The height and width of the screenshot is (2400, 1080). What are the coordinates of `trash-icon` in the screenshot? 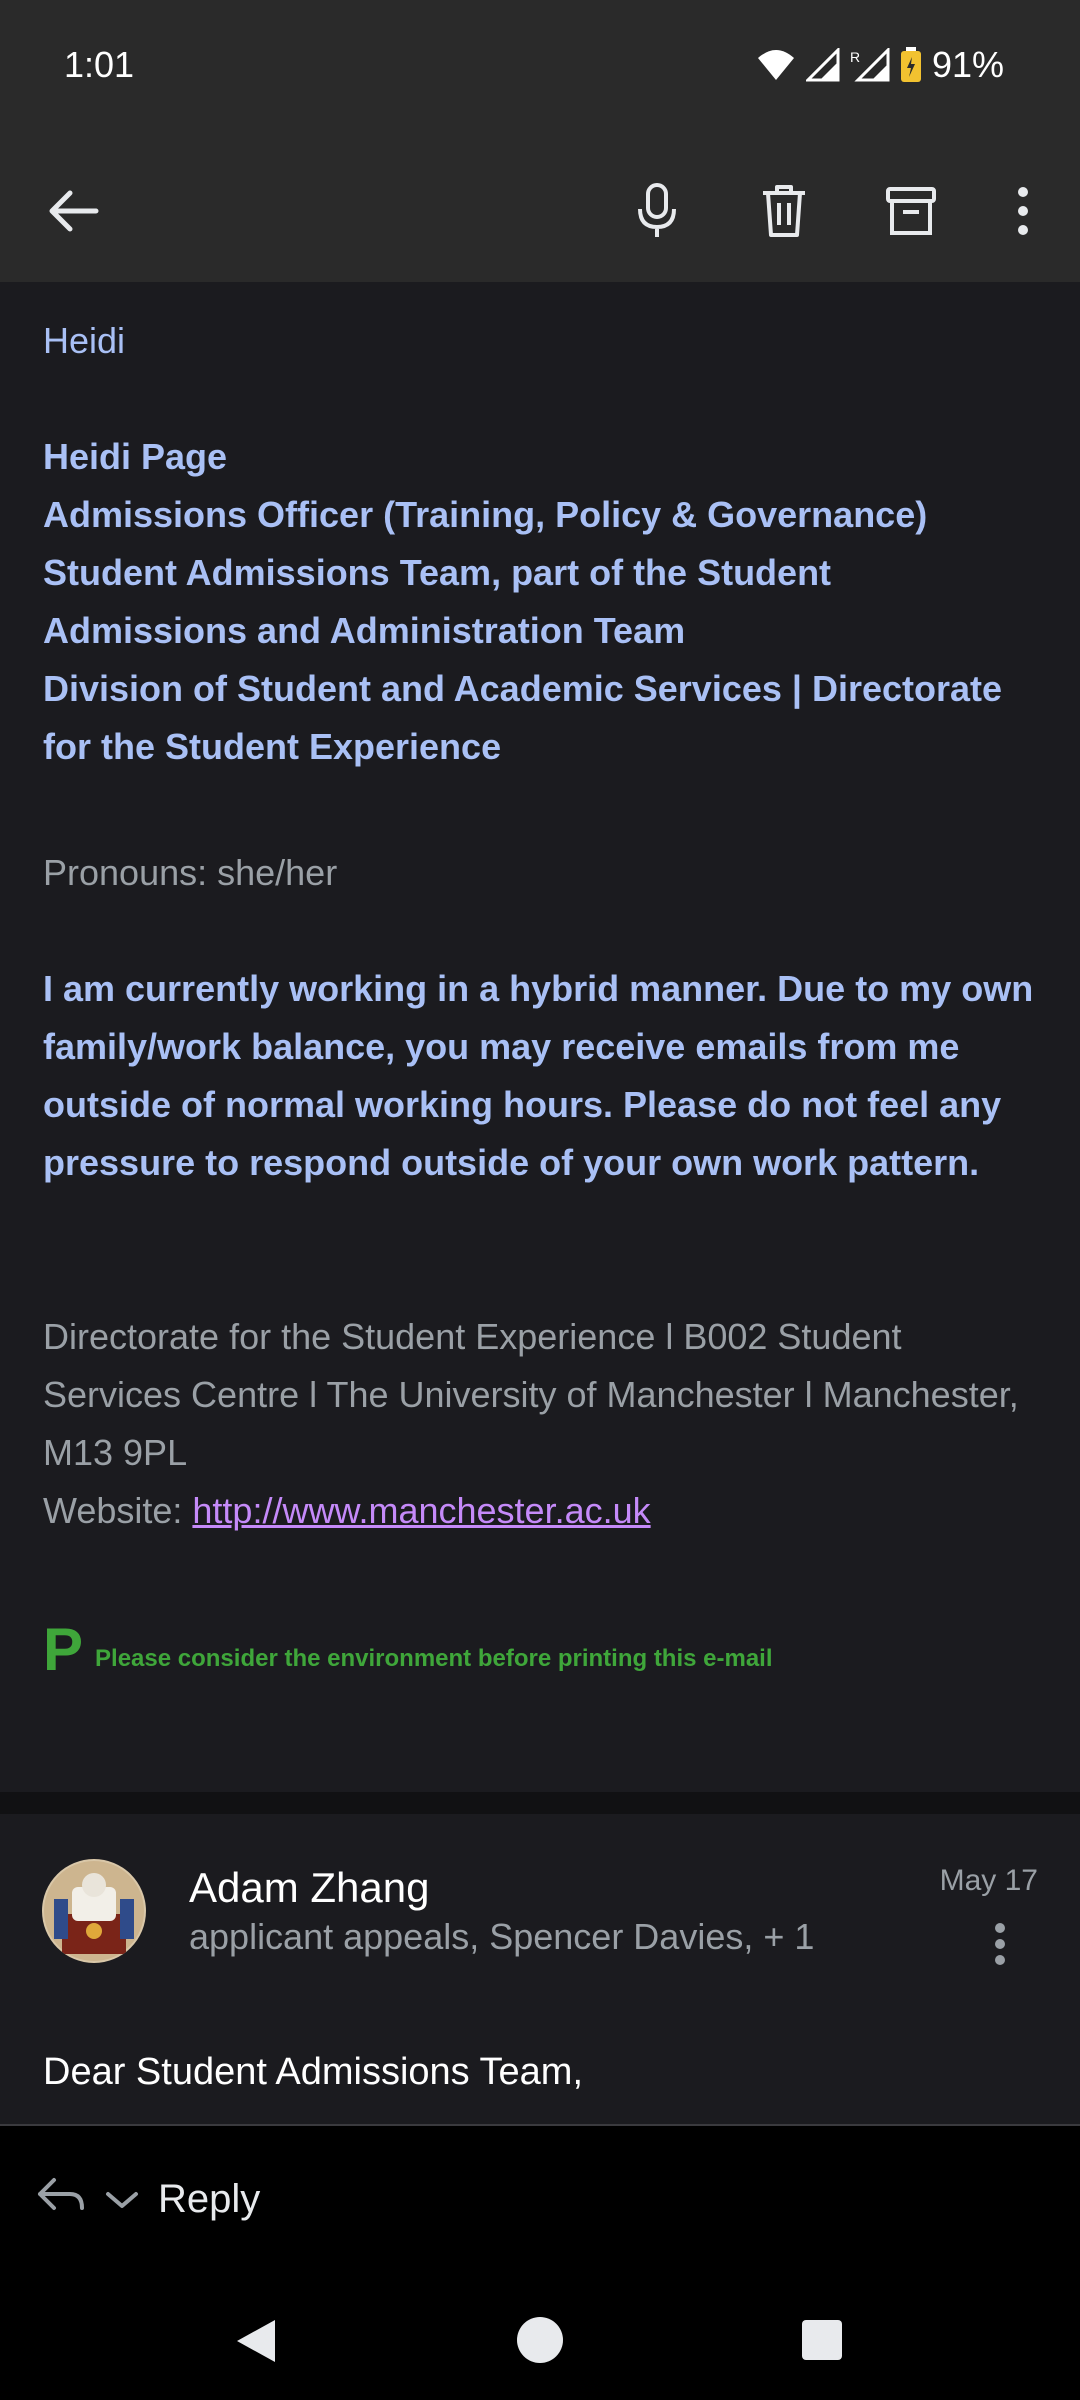 It's located at (784, 211).